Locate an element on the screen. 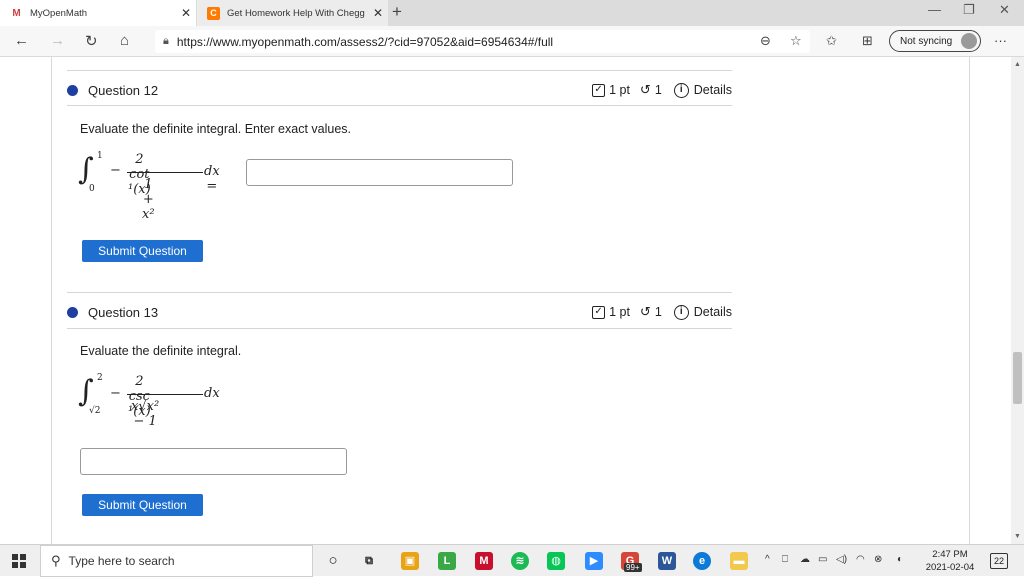 The height and width of the screenshot is (577, 1024). scroll-up-icon: ▲ is located at coordinates (1017, 64).